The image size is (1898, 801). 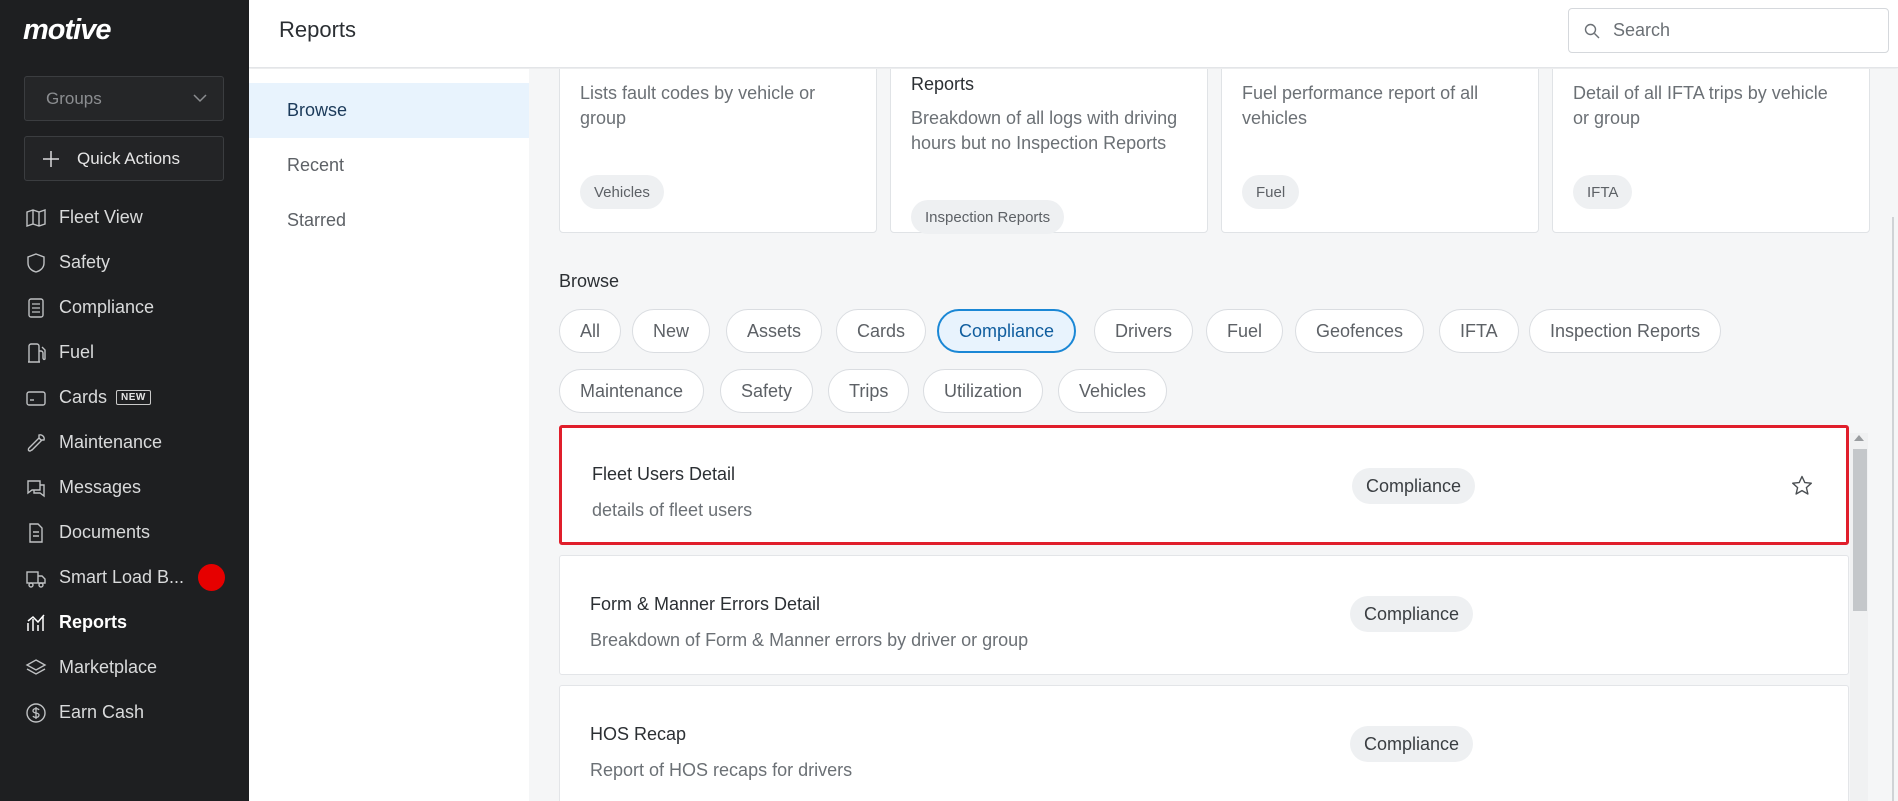 I want to click on quick-actions-button: Quick Actions, so click(x=124, y=158).